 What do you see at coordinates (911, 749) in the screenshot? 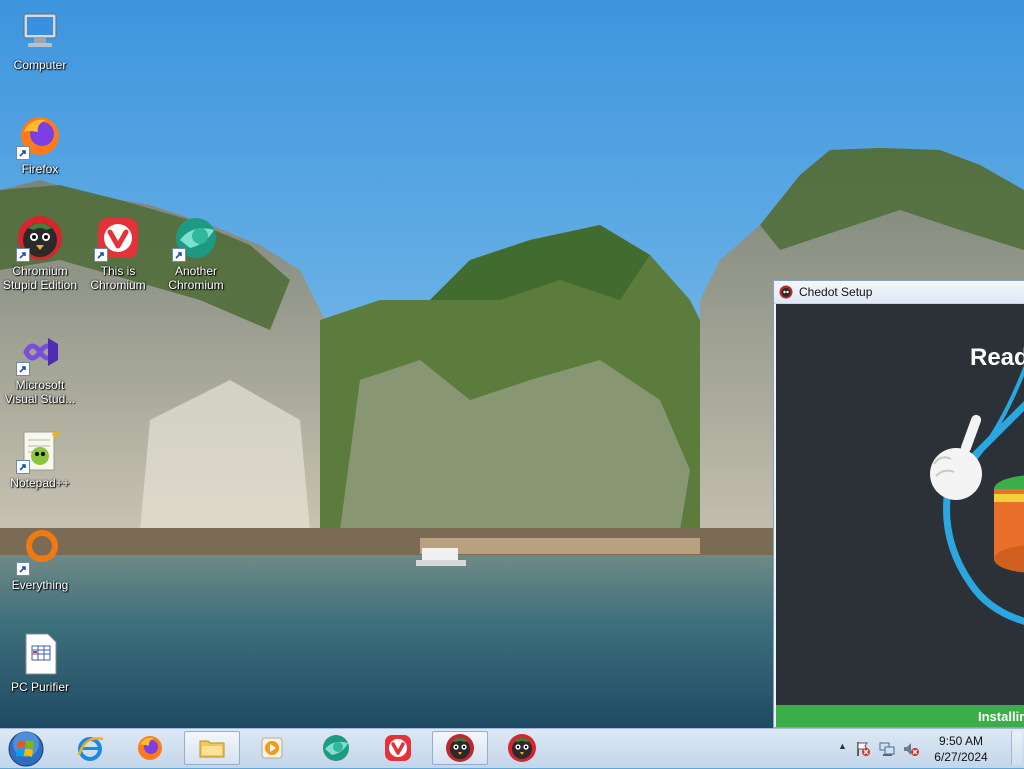
I see `volume-muted-icon` at bounding box center [911, 749].